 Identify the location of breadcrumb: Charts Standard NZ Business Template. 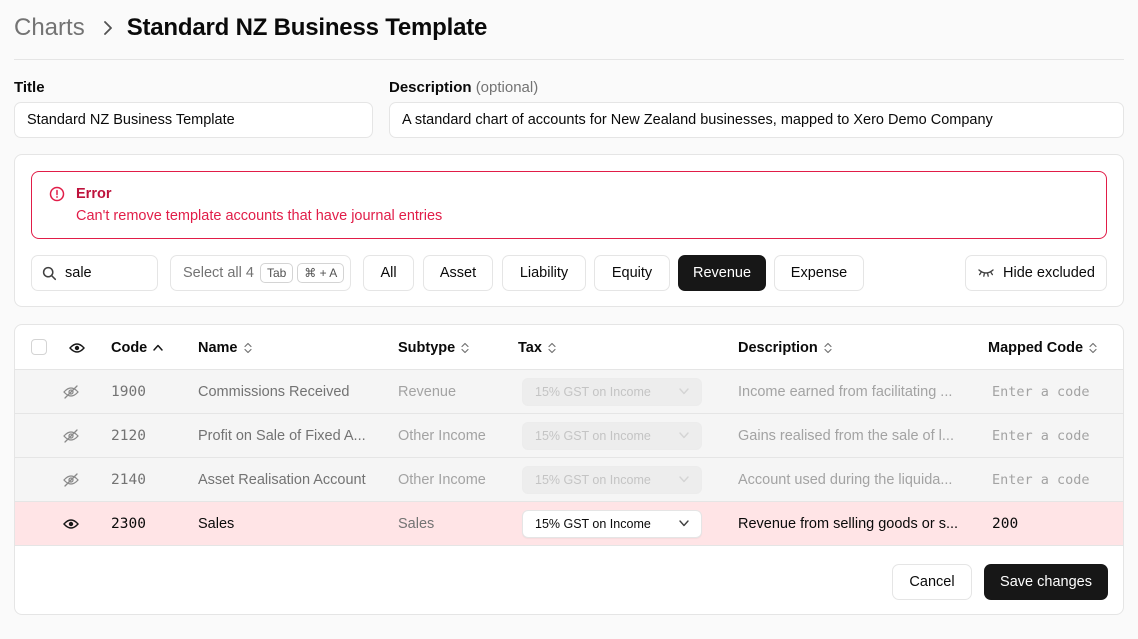
(250, 28).